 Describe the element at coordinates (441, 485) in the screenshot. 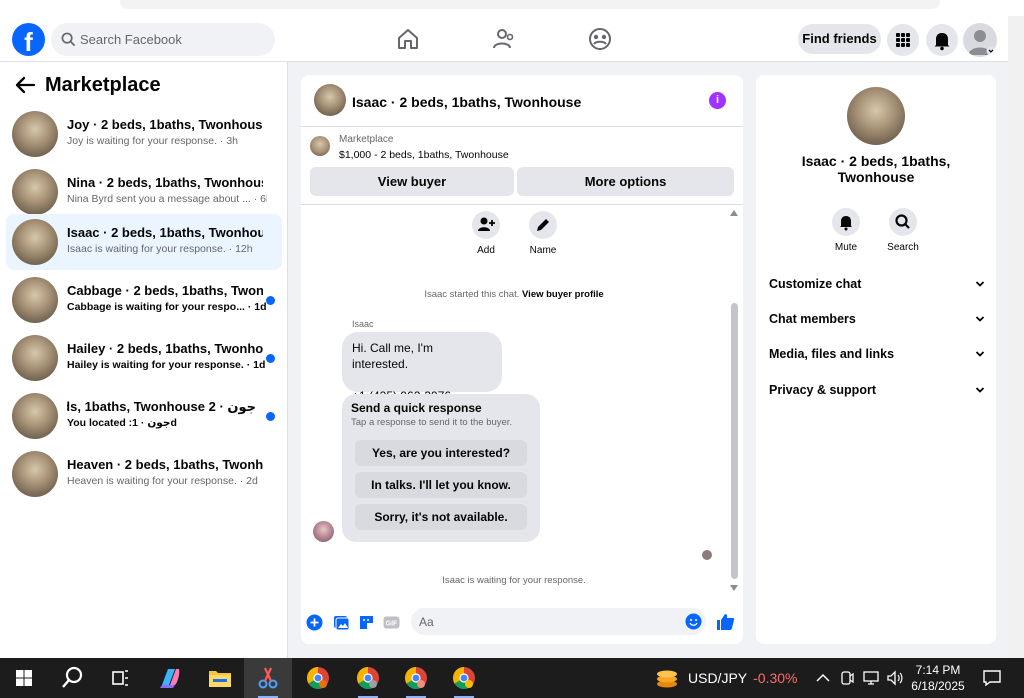

I see `quick-reply-button: In talks. I'll let you know.` at that location.